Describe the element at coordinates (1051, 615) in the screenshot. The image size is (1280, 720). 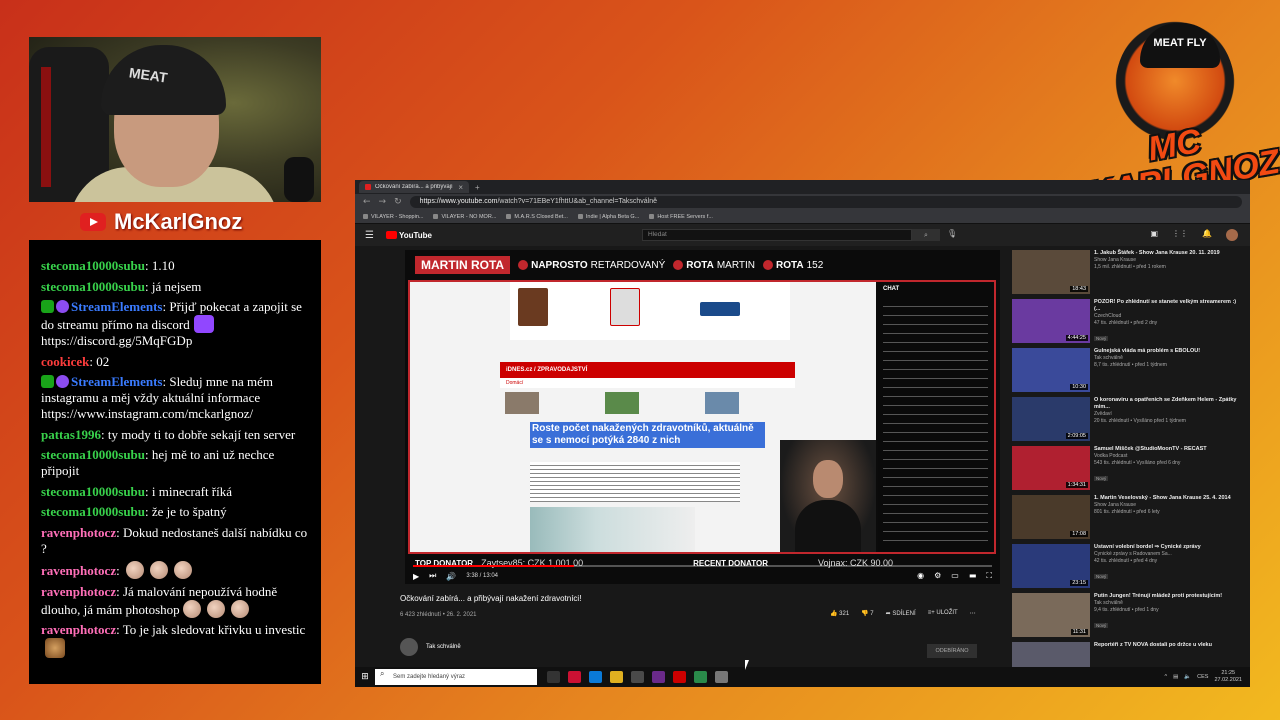
I see `video-thumbnail: 11:31` at that location.